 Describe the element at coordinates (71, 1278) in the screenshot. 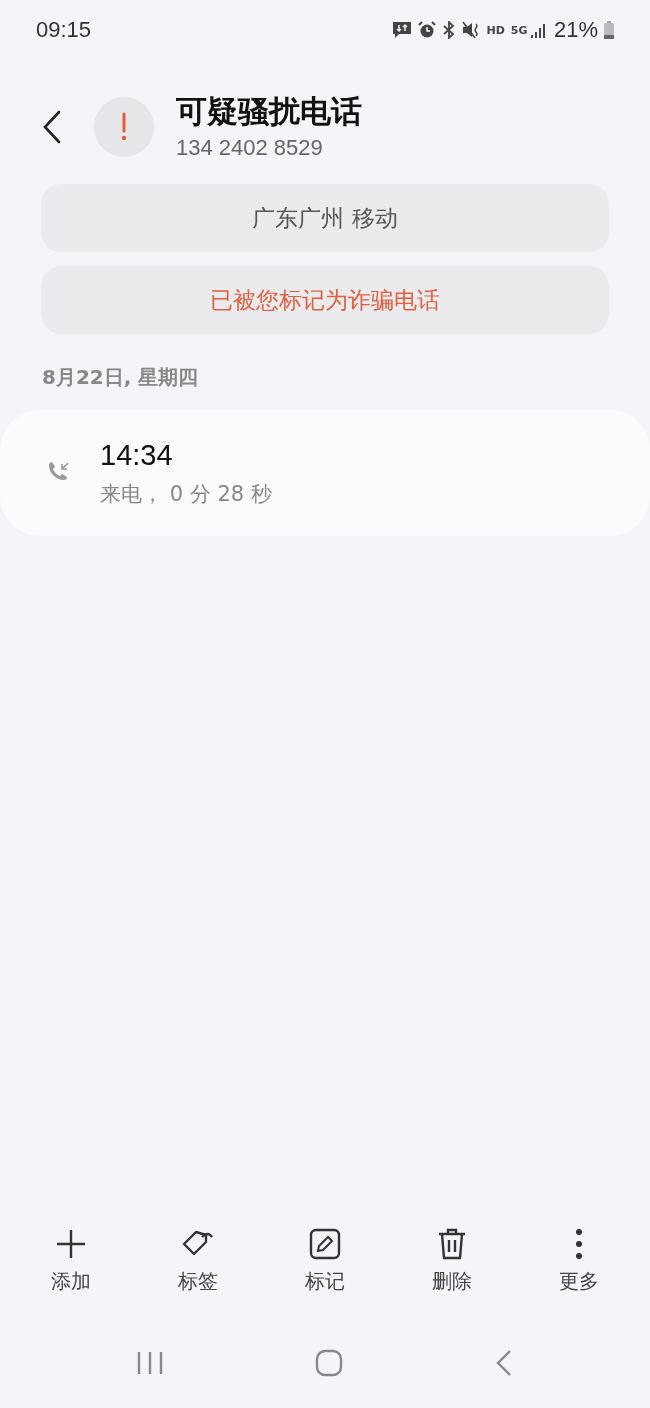

I see `add-action: 添加` at that location.